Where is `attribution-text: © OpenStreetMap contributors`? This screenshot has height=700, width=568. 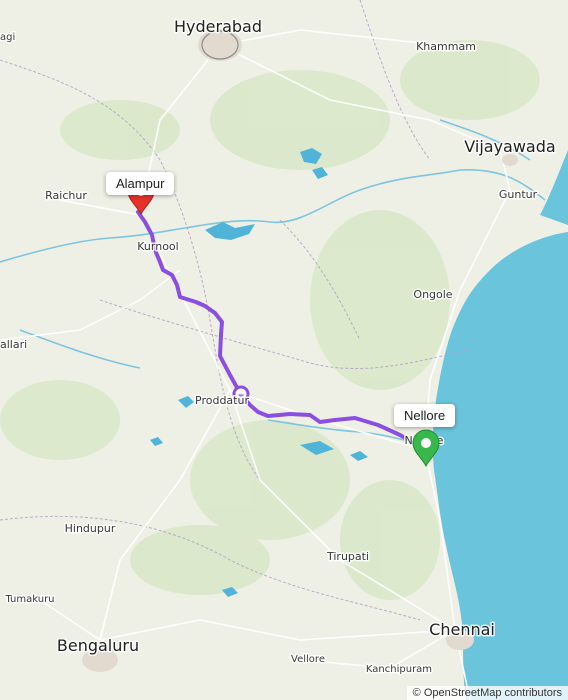 attribution-text: © OpenStreetMap contributors is located at coordinates (487, 693).